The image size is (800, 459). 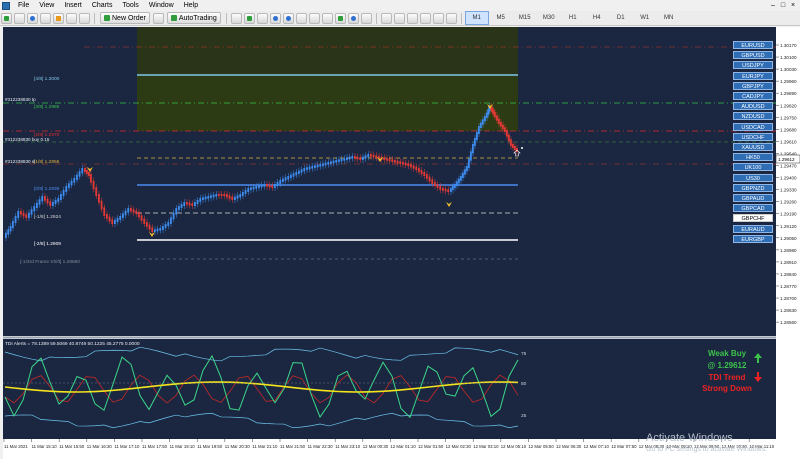 I want to click on menu-charts: Charts, so click(x=102, y=5).